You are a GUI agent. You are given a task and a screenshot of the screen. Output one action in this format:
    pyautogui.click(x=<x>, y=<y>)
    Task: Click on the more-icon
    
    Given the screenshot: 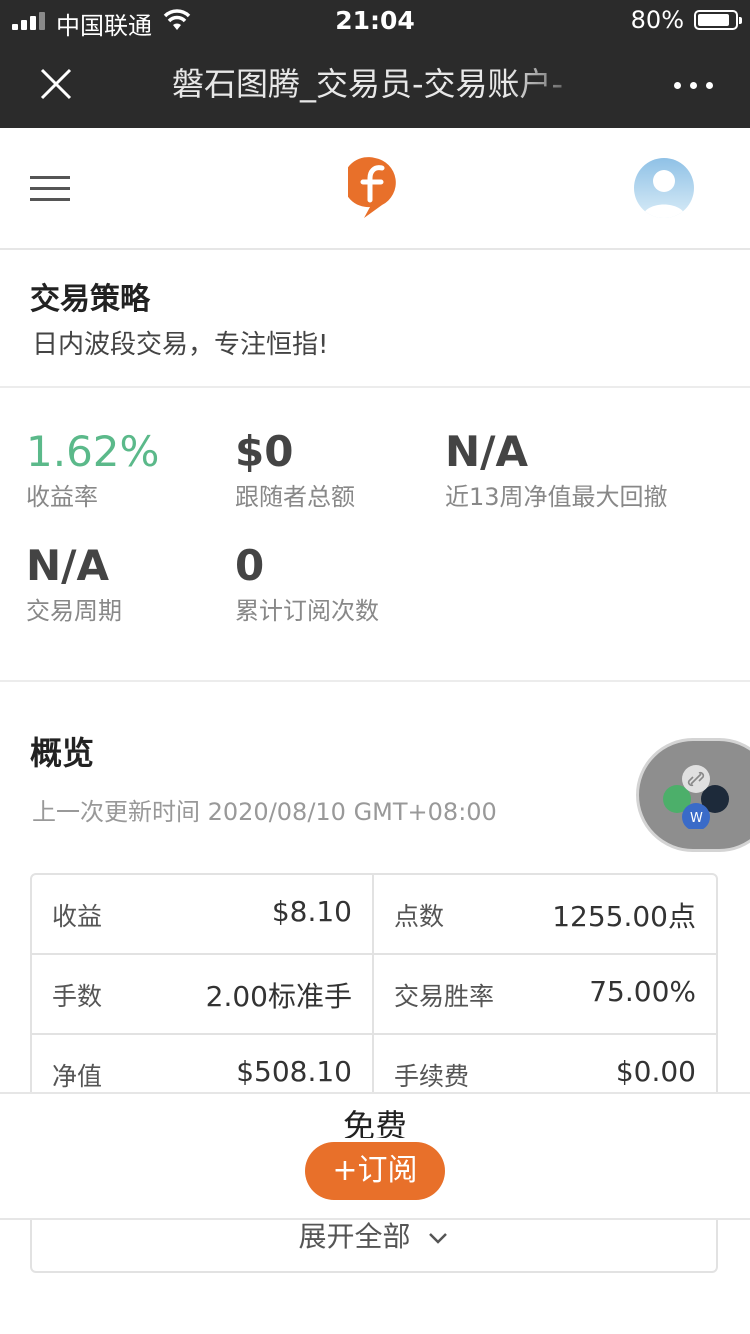 What is the action you would take?
    pyautogui.click(x=694, y=84)
    